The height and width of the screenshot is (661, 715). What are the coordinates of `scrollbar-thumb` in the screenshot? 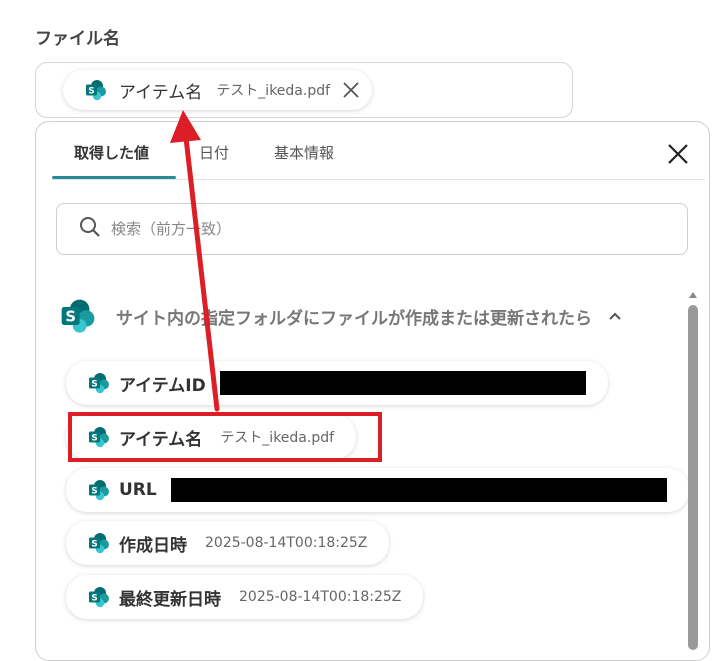 It's located at (693, 477).